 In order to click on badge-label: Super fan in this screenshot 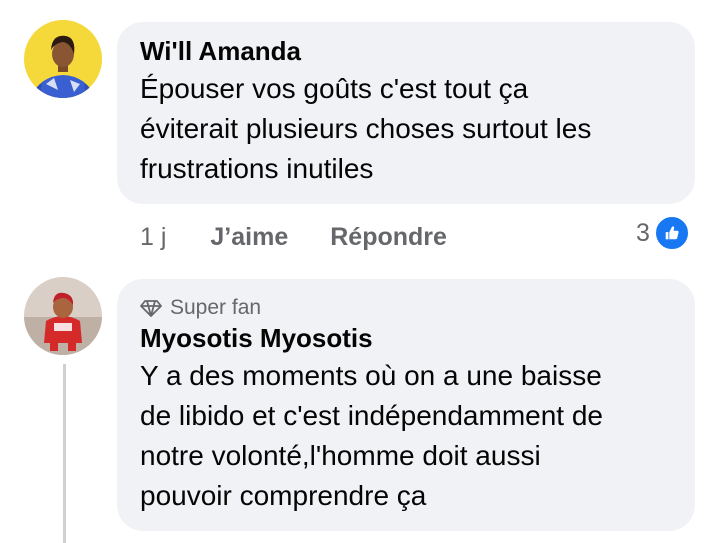, I will do `click(216, 307)`.